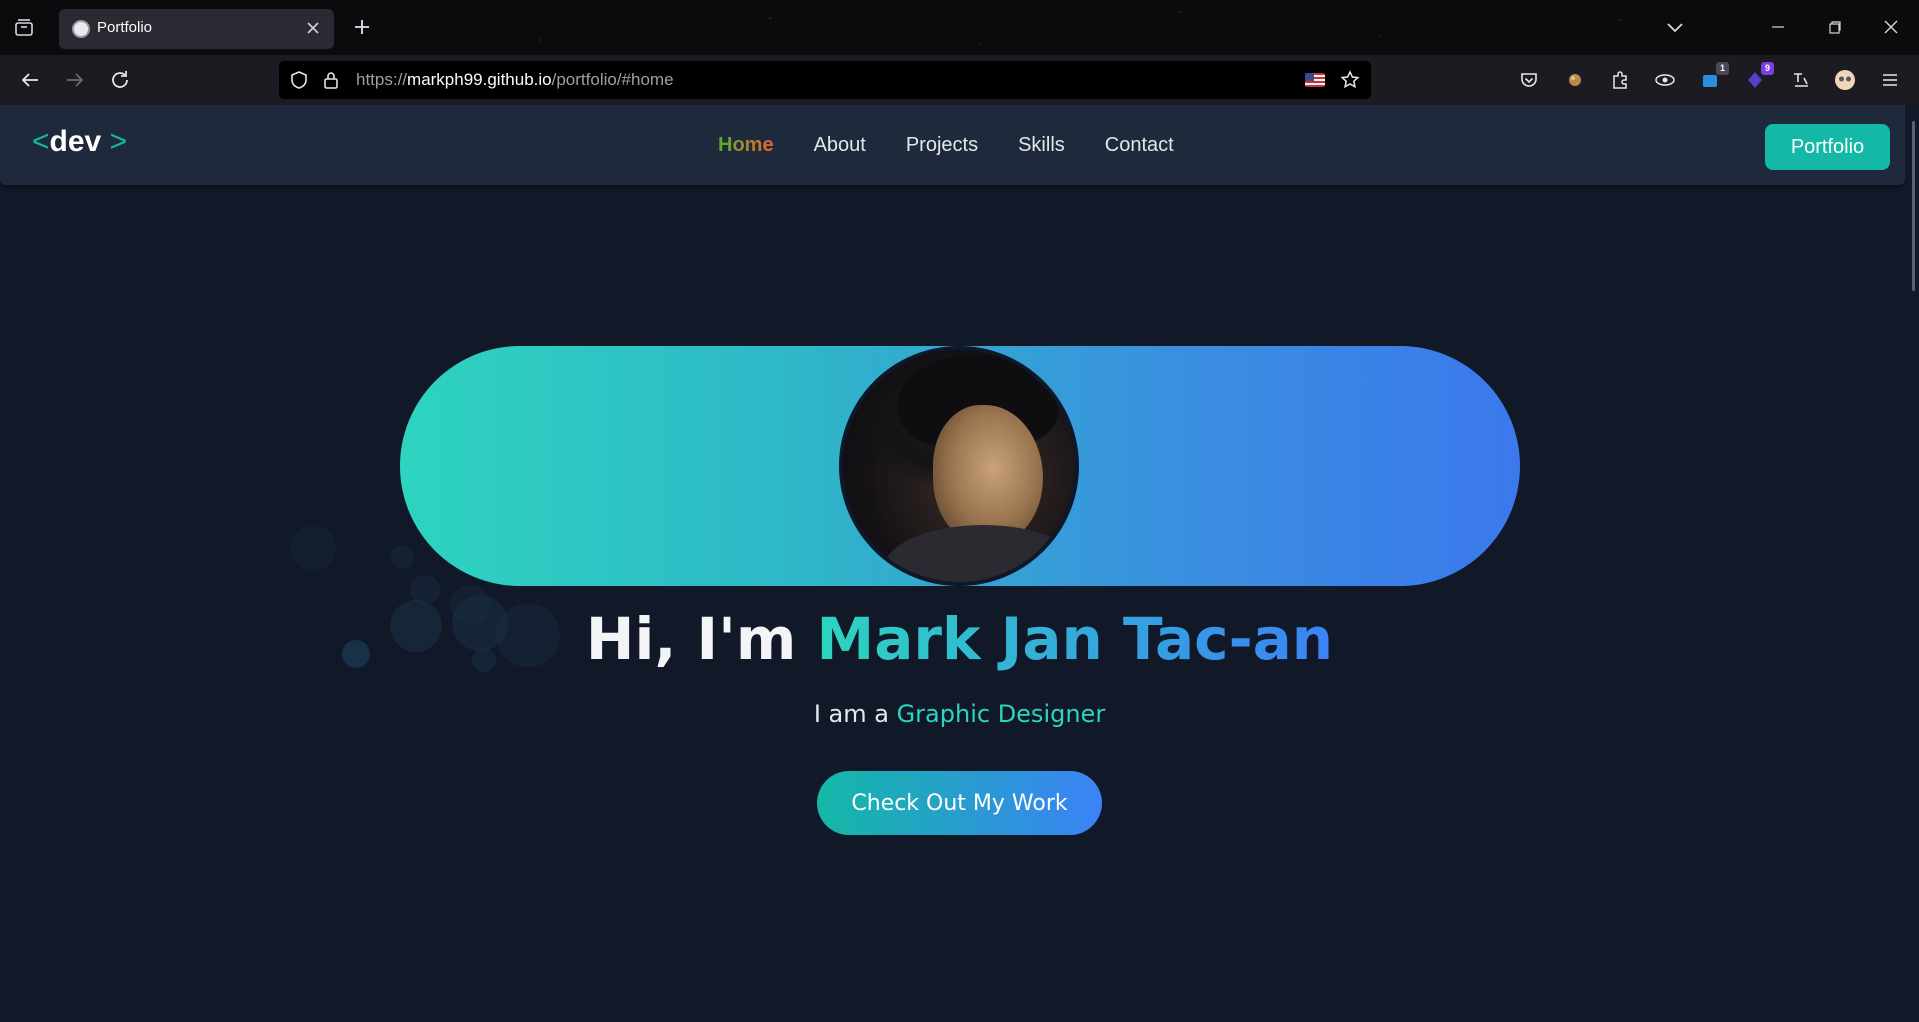 The width and height of the screenshot is (1919, 1022). Describe the element at coordinates (746, 145) in the screenshot. I see `nav-item-home: Home` at that location.